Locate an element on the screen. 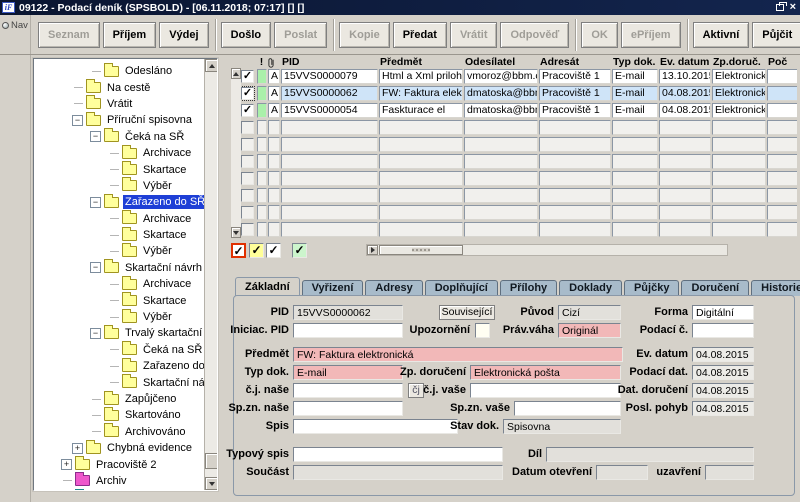  tab-adresy: Adresy is located at coordinates (394, 288).